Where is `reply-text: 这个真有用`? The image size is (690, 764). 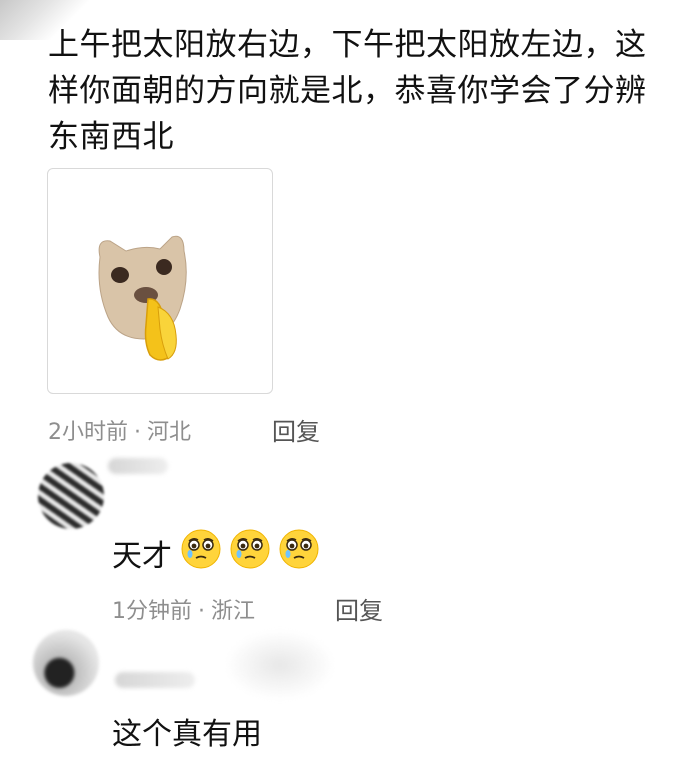
reply-text: 这个真有用 is located at coordinates (187, 734).